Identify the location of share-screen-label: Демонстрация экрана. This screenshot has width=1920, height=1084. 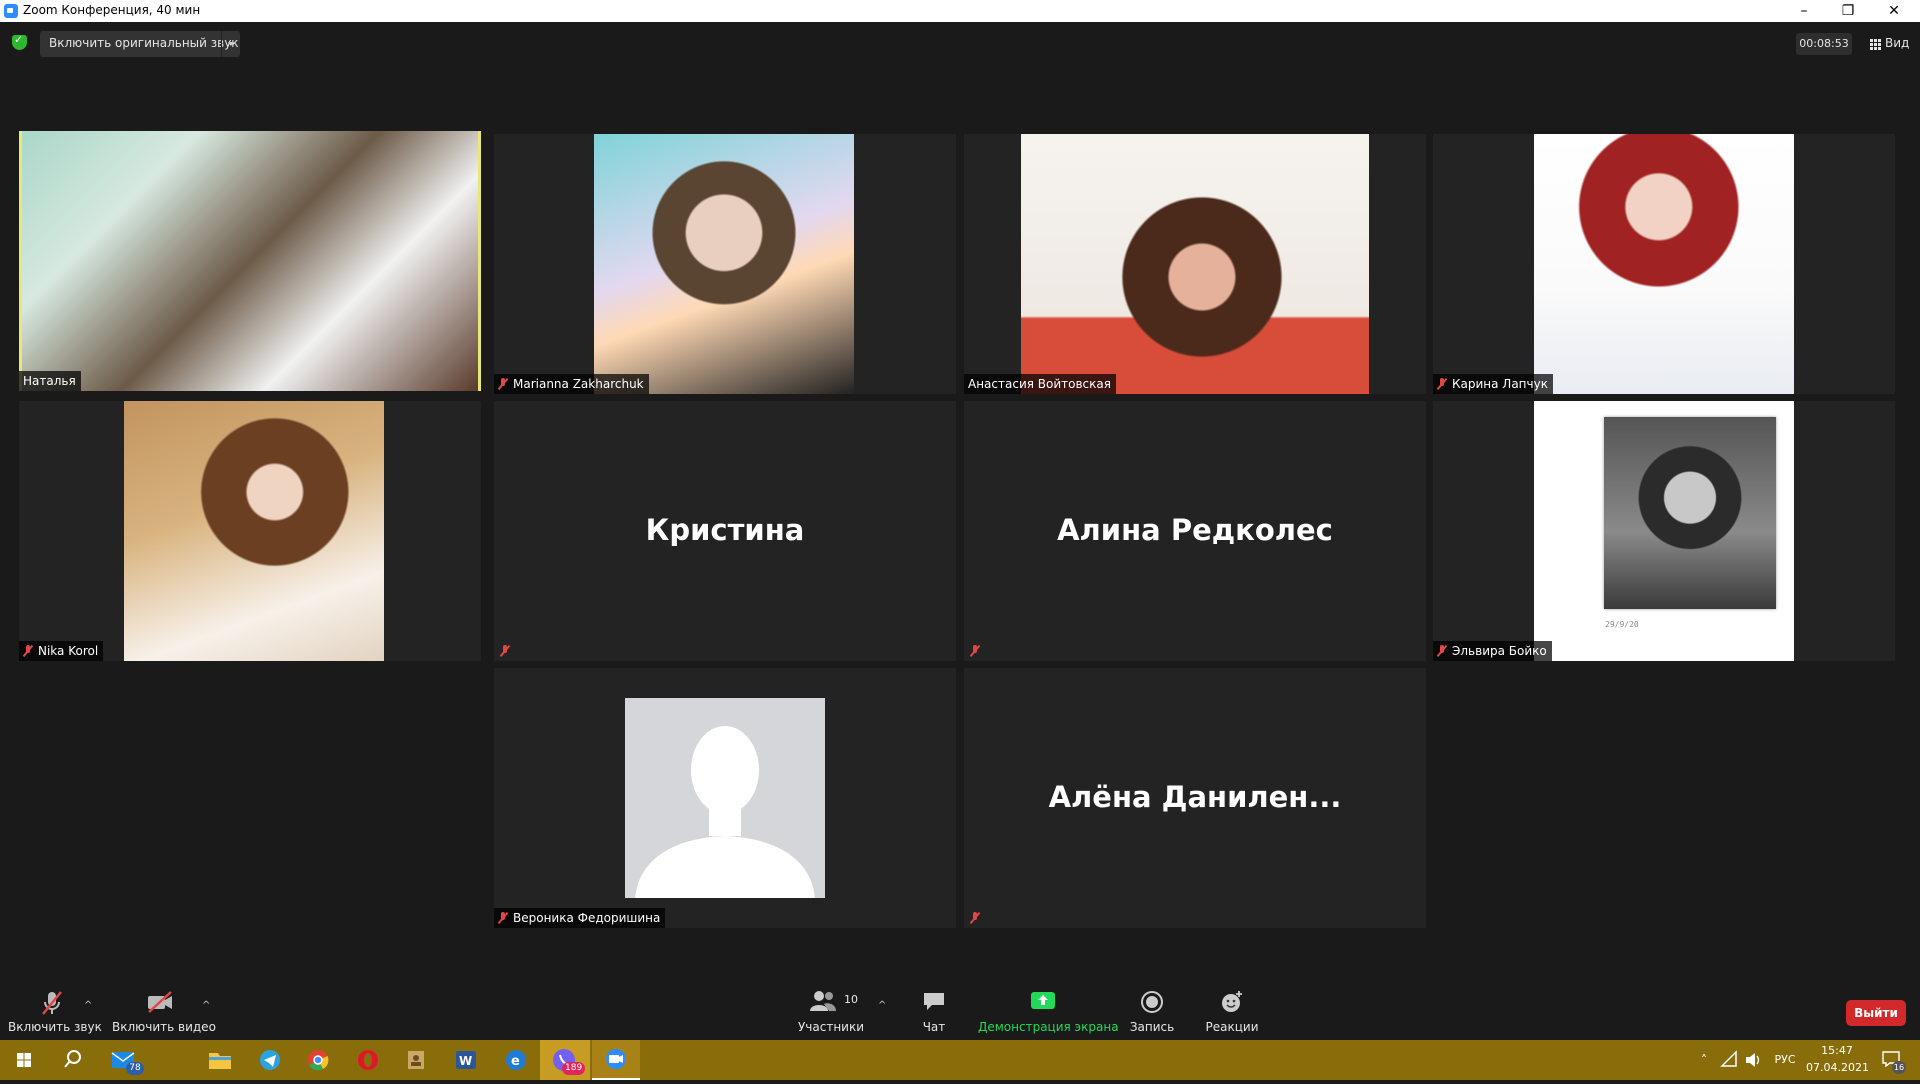
(1048, 1027).